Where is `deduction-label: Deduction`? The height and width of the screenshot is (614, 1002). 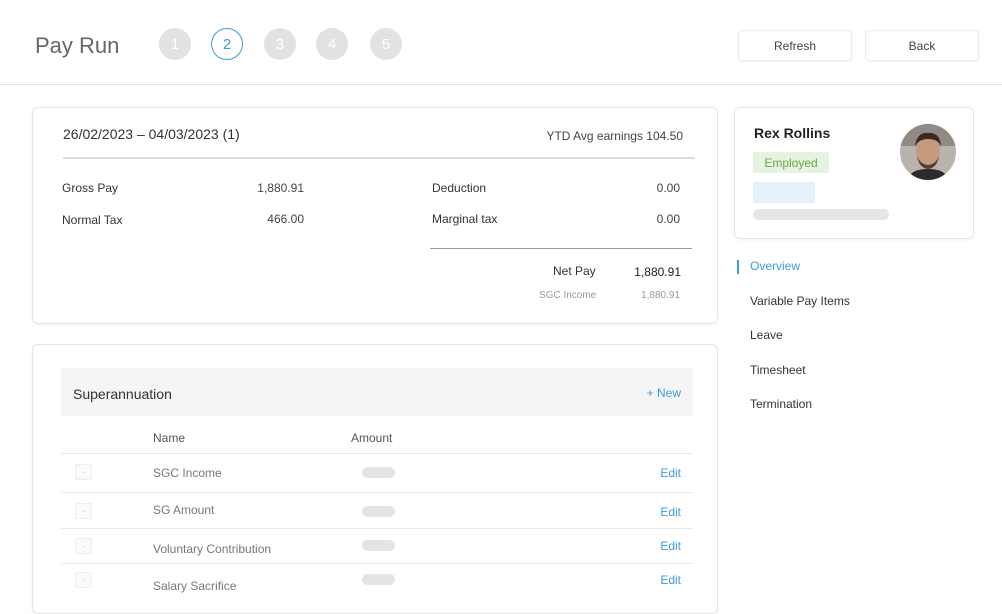 deduction-label: Deduction is located at coordinates (459, 188).